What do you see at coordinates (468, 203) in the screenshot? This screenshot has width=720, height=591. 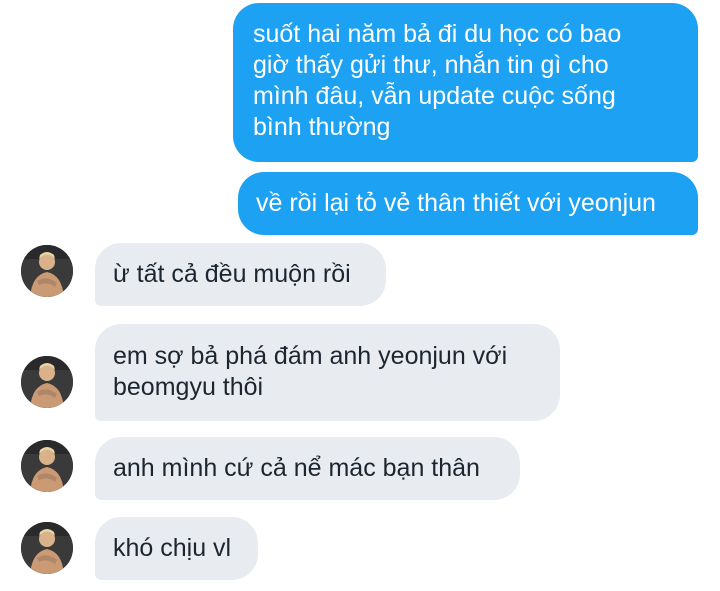 I see `sent-message-bubble: về rồi lại tỏ vẻ thân thiết với yeonjun` at bounding box center [468, 203].